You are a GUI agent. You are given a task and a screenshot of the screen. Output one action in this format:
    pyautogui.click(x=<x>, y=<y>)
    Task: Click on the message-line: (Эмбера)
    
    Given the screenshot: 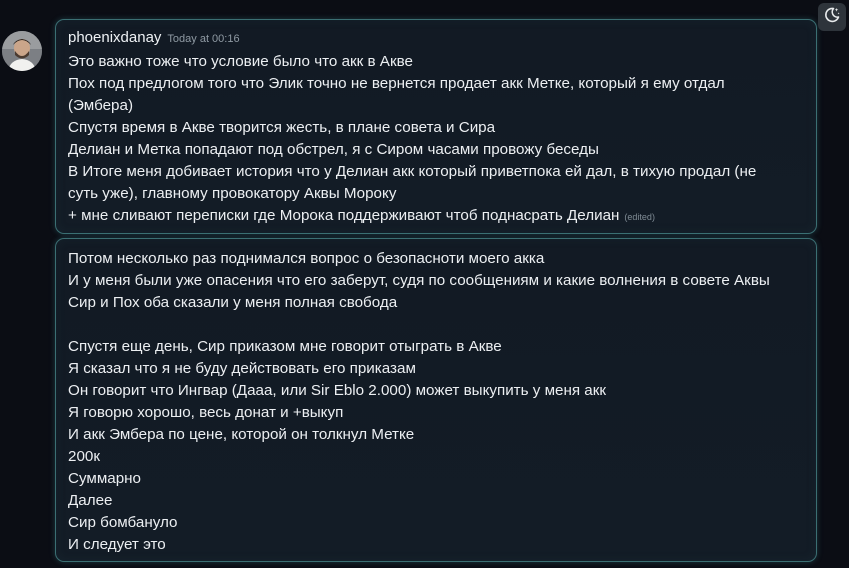 What is the action you would take?
    pyautogui.click(x=100, y=105)
    